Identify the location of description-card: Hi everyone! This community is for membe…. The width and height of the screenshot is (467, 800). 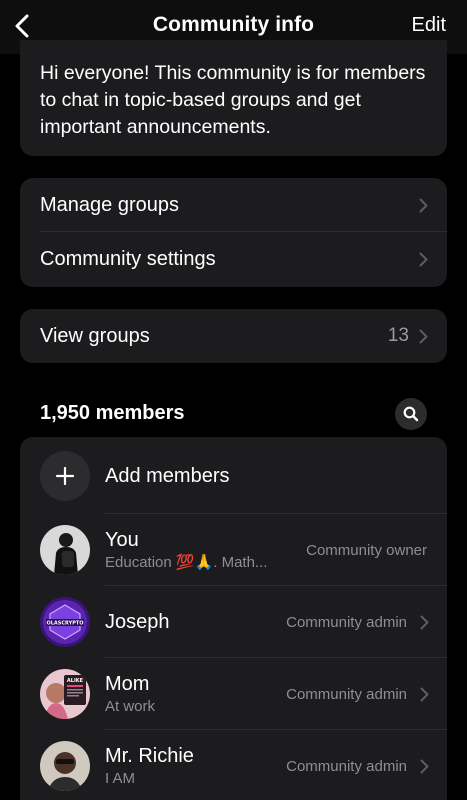
(233, 98).